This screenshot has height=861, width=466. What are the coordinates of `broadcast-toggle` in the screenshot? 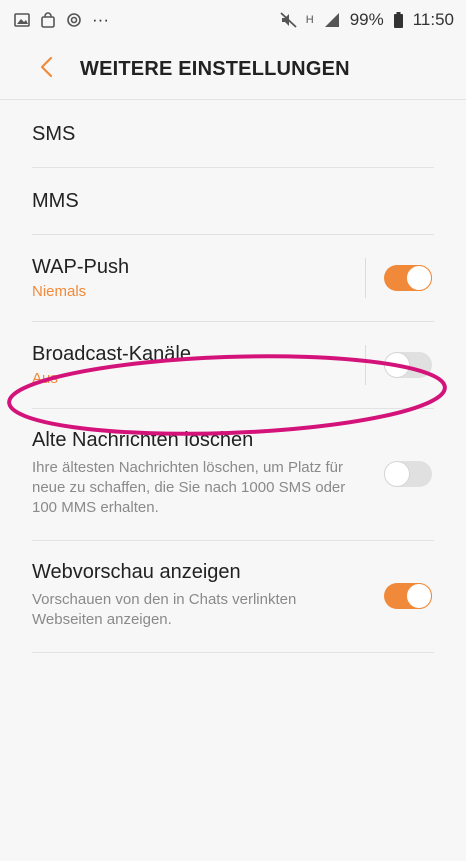 It's located at (408, 365).